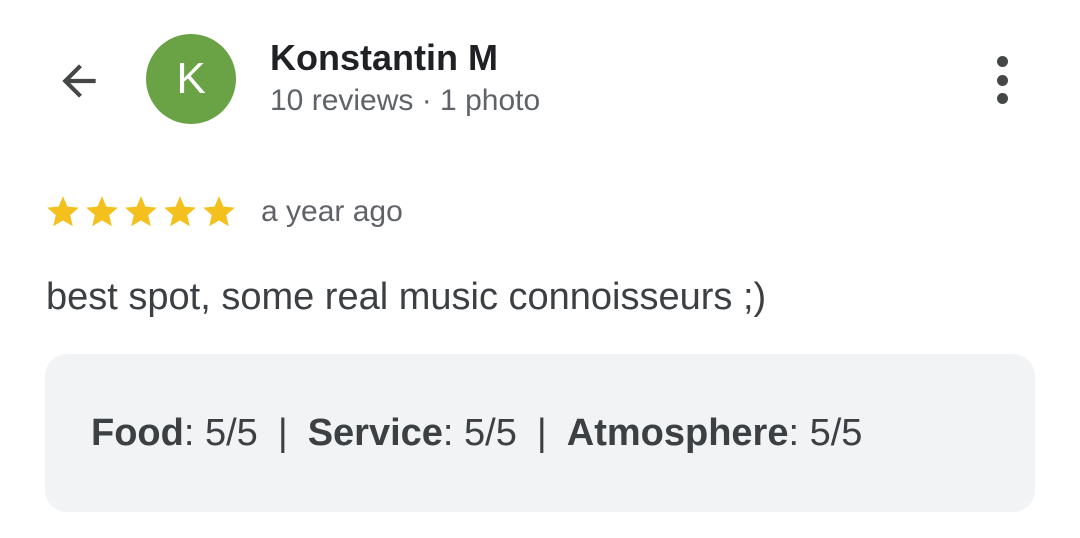 Image resolution: width=1080 pixels, height=538 pixels. I want to click on user-meta: 10 reviews · 1 photo, so click(405, 100).